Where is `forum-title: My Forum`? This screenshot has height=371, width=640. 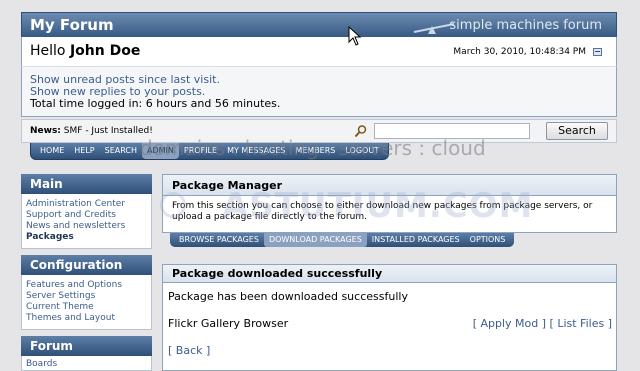 forum-title: My Forum is located at coordinates (72, 25).